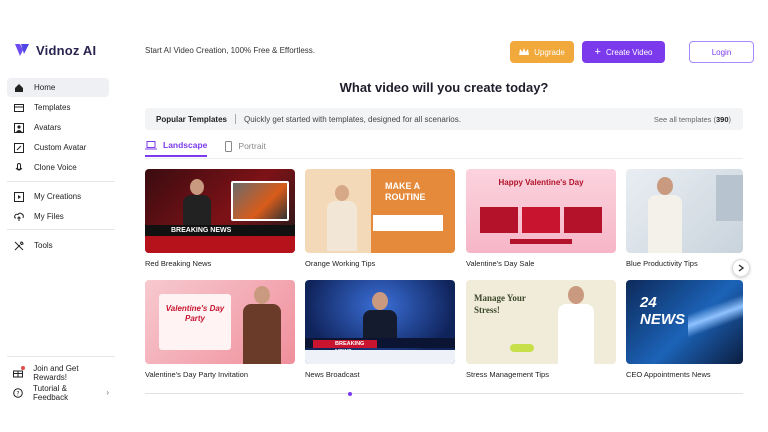 Image resolution: width=768 pixels, height=432 pixels. What do you see at coordinates (235, 119) in the screenshot?
I see `divider` at bounding box center [235, 119].